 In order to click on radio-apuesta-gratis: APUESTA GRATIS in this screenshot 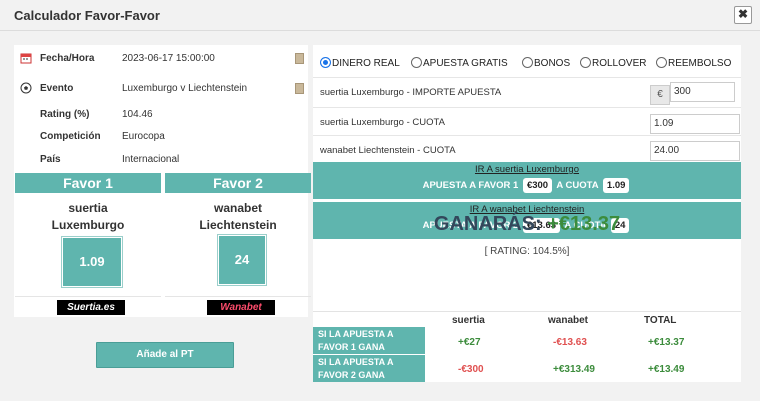, I will do `click(459, 64)`.